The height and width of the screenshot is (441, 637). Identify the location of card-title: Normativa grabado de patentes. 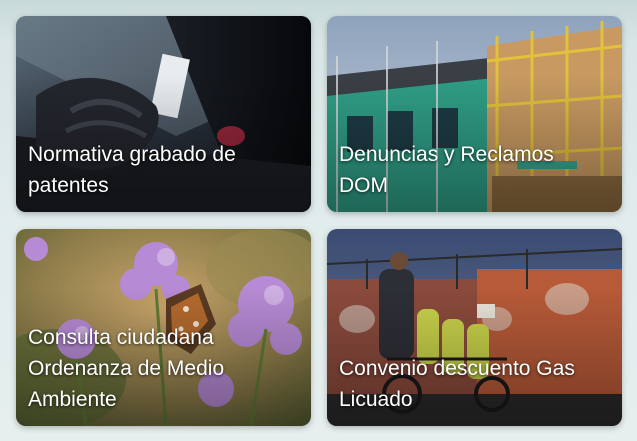
(132, 170).